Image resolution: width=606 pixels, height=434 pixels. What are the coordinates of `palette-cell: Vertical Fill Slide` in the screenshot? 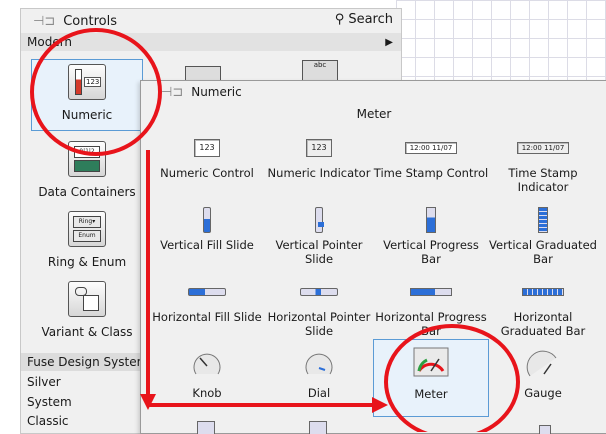 It's located at (207, 241).